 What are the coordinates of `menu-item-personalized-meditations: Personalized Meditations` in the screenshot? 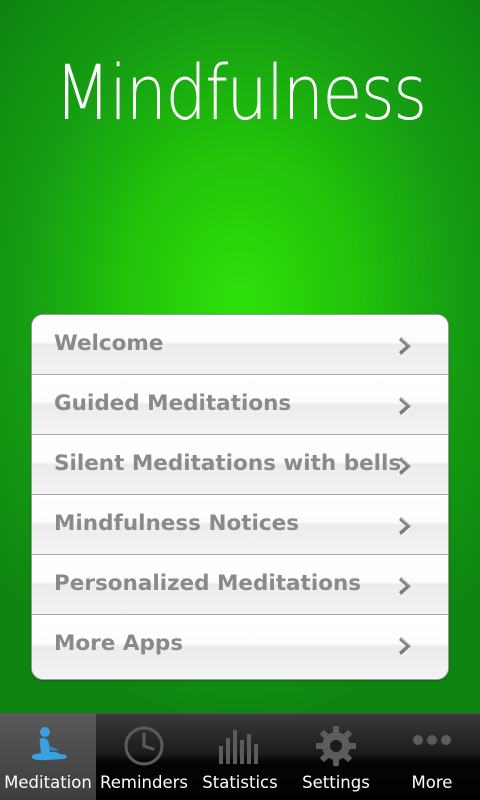 It's located at (240, 585).